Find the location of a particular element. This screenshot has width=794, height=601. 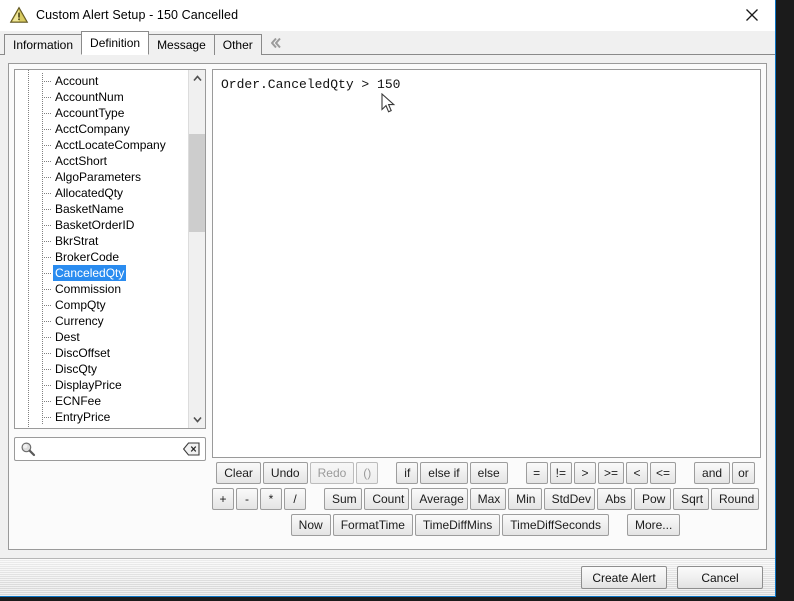

tree-item: EntryPrice is located at coordinates (101, 417).